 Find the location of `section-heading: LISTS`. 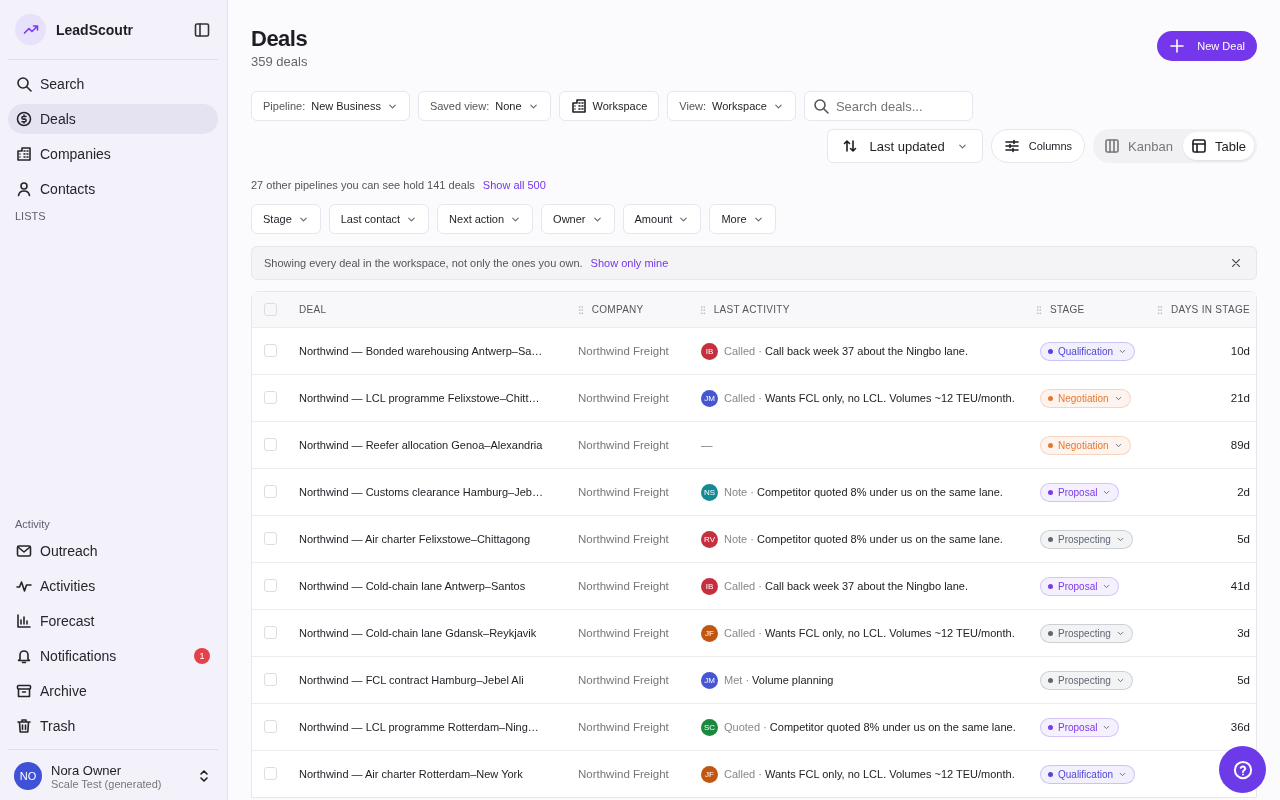

section-heading: LISTS is located at coordinates (30, 216).